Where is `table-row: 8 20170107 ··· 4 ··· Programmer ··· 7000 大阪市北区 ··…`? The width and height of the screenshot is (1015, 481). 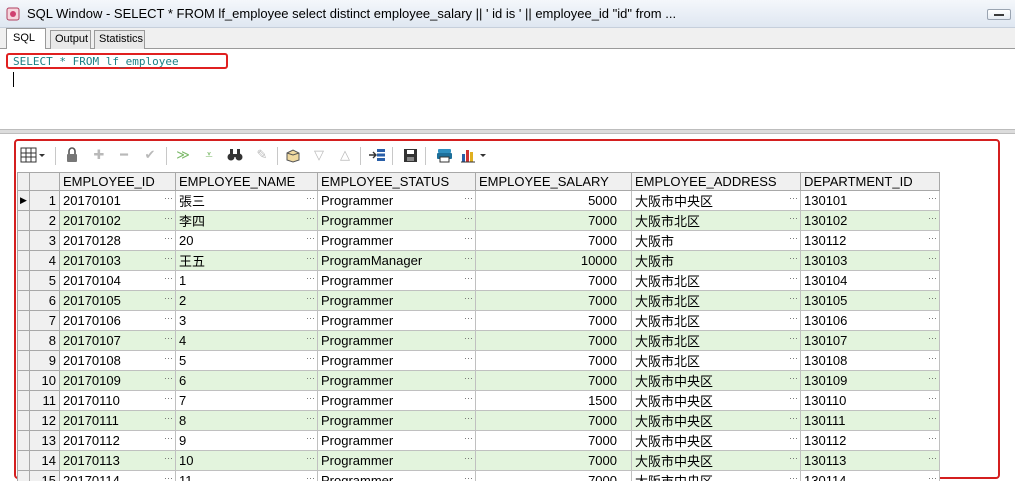 table-row: 8 20170107 ··· 4 ··· Programmer ··· 7000 大阪市北区 ··… is located at coordinates (478, 340).